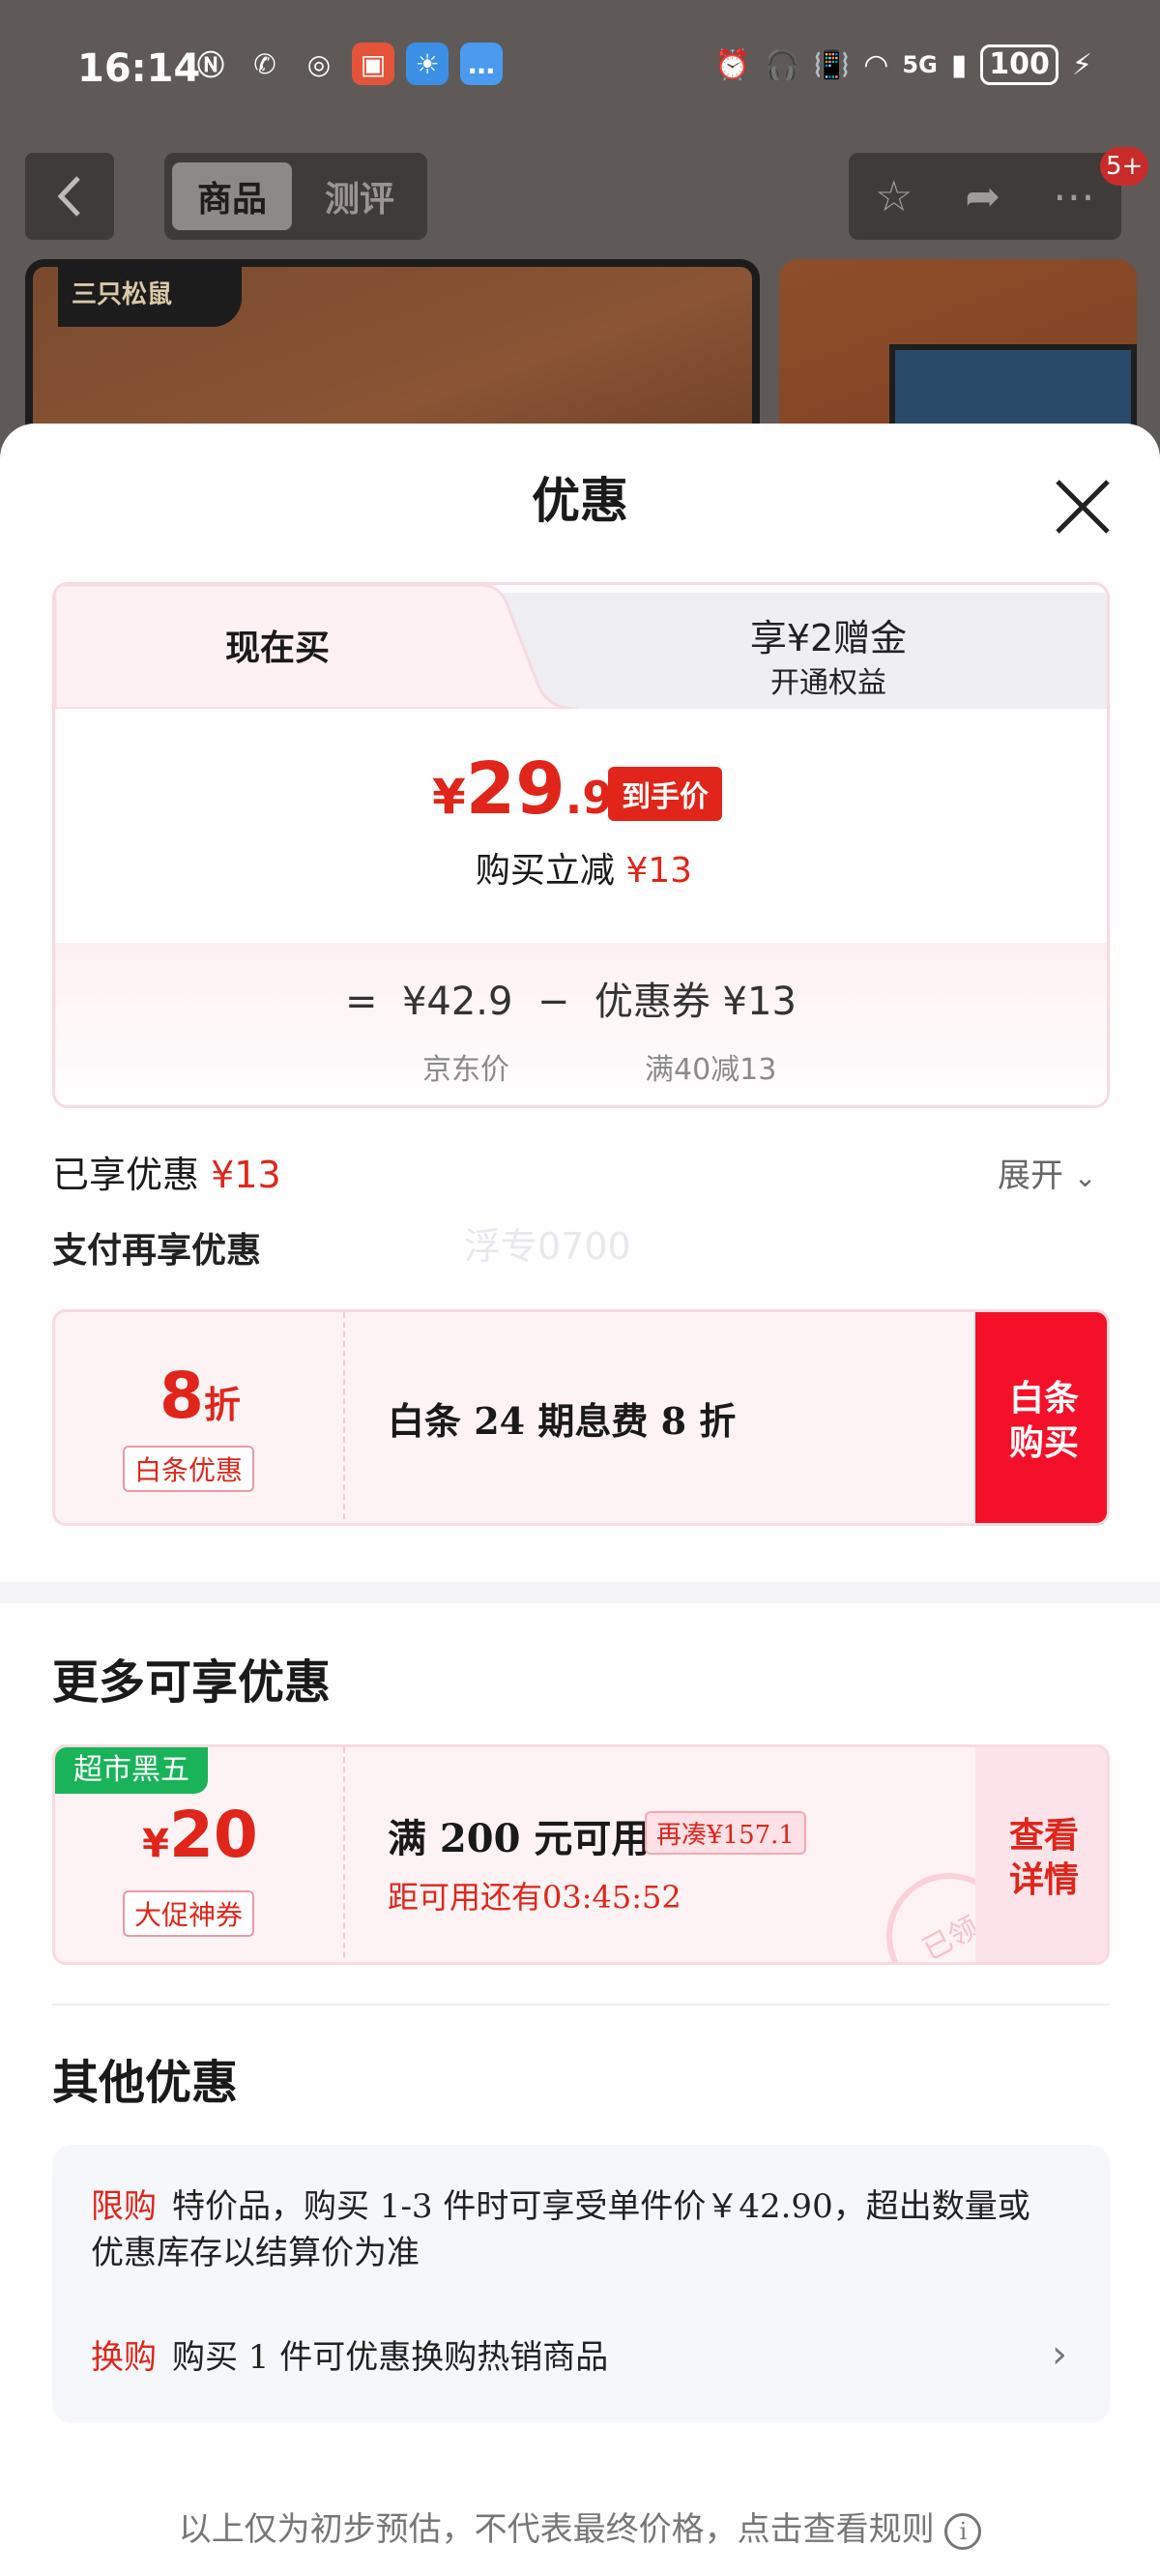 This screenshot has width=1160, height=2576. What do you see at coordinates (590, 798) in the screenshot?
I see `price-decimal: .9` at bounding box center [590, 798].